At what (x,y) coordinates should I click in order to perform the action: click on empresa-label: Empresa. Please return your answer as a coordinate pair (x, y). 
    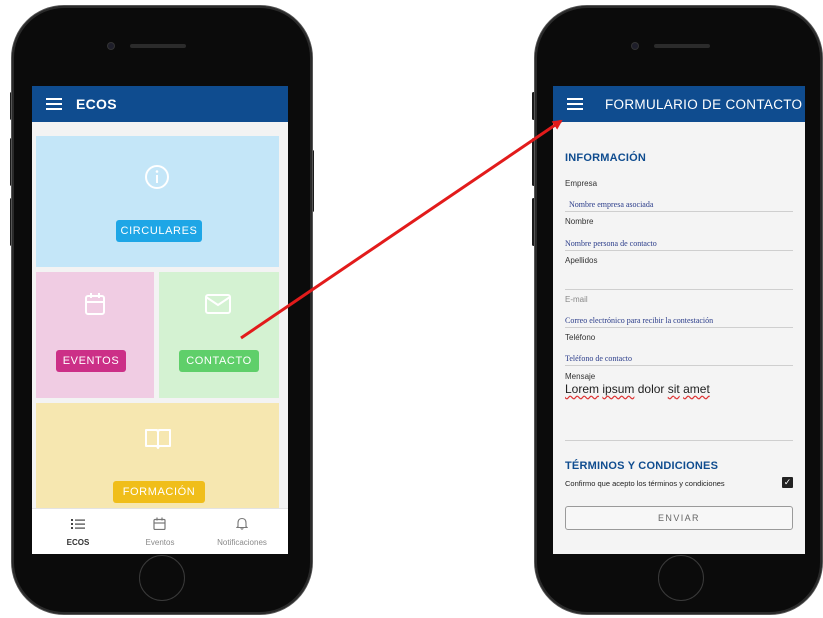
    Looking at the image, I should click on (581, 183).